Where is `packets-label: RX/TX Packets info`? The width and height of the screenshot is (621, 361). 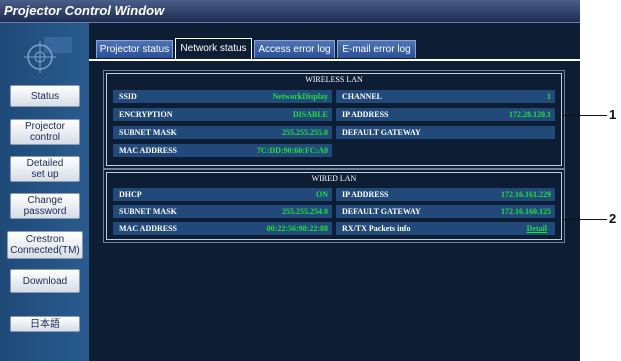 packets-label: RX/TX Packets info is located at coordinates (376, 228).